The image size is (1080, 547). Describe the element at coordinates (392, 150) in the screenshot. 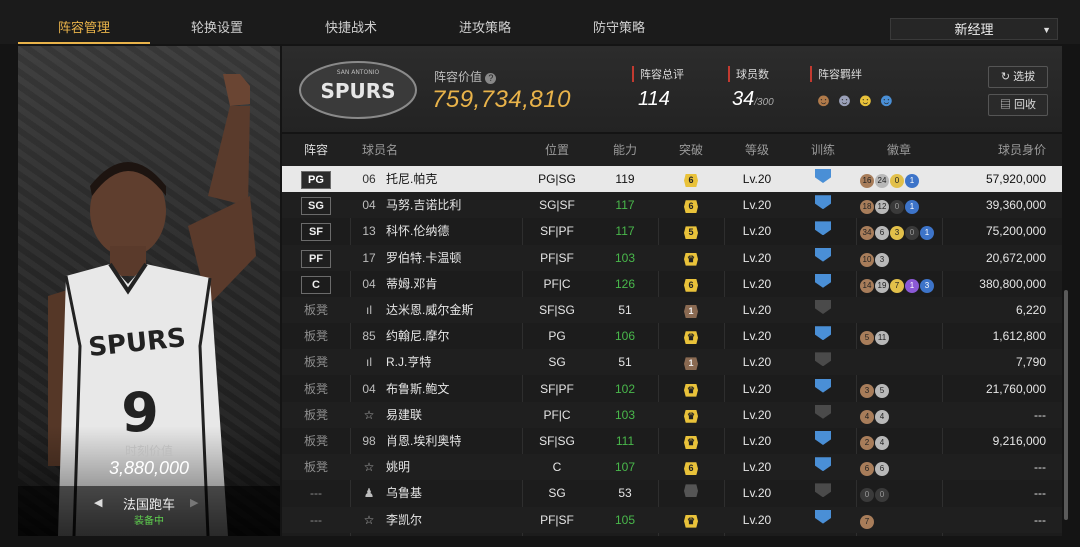

I see `col-name: 球员名` at that location.